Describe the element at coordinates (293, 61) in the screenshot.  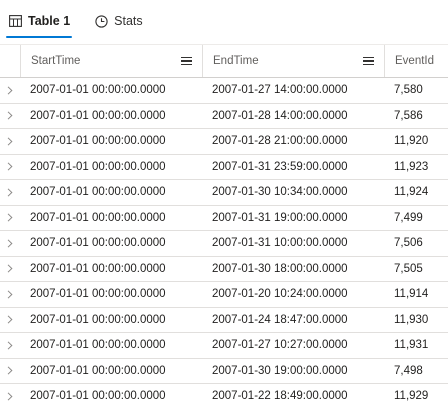
I see `column-header-endtime: EndTime` at that location.